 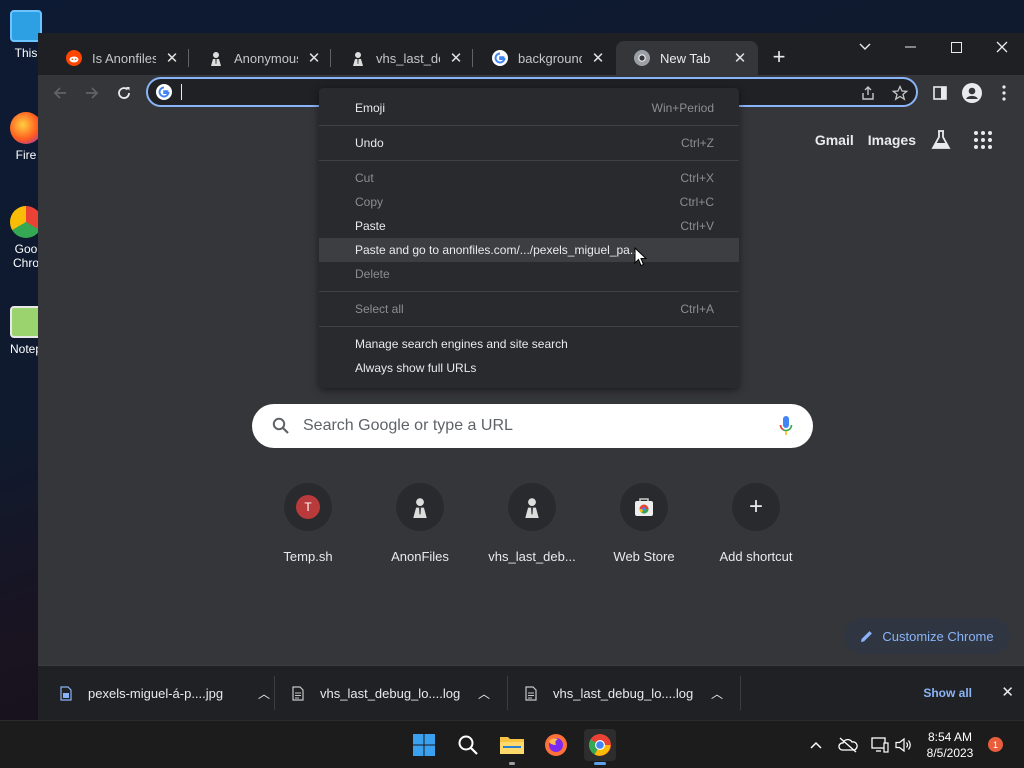 What do you see at coordinates (600, 747) in the screenshot?
I see `taskbar-chrome` at bounding box center [600, 747].